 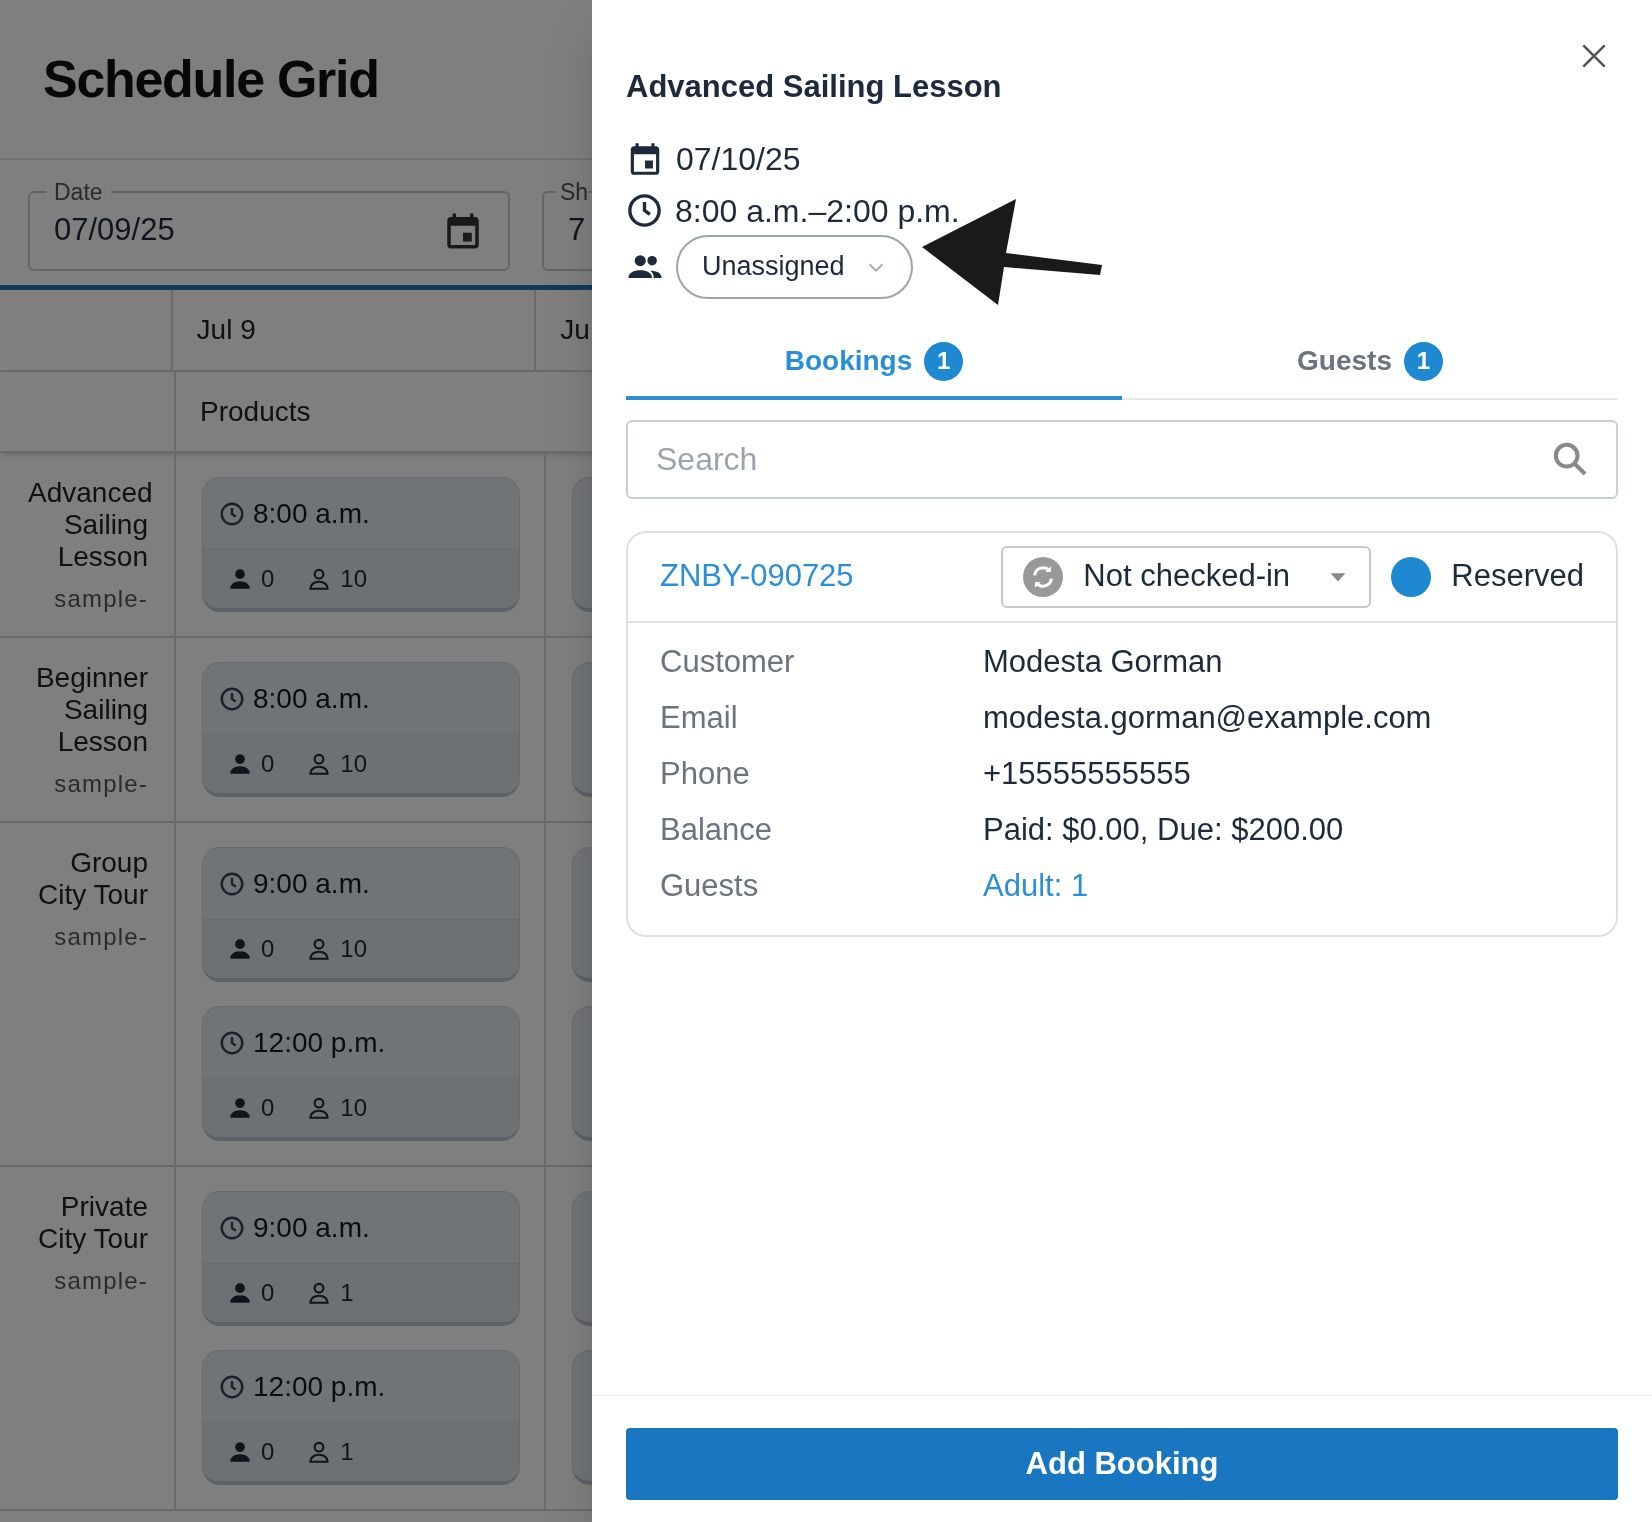 What do you see at coordinates (1087, 774) in the screenshot?
I see `field-value: +15555555555` at bounding box center [1087, 774].